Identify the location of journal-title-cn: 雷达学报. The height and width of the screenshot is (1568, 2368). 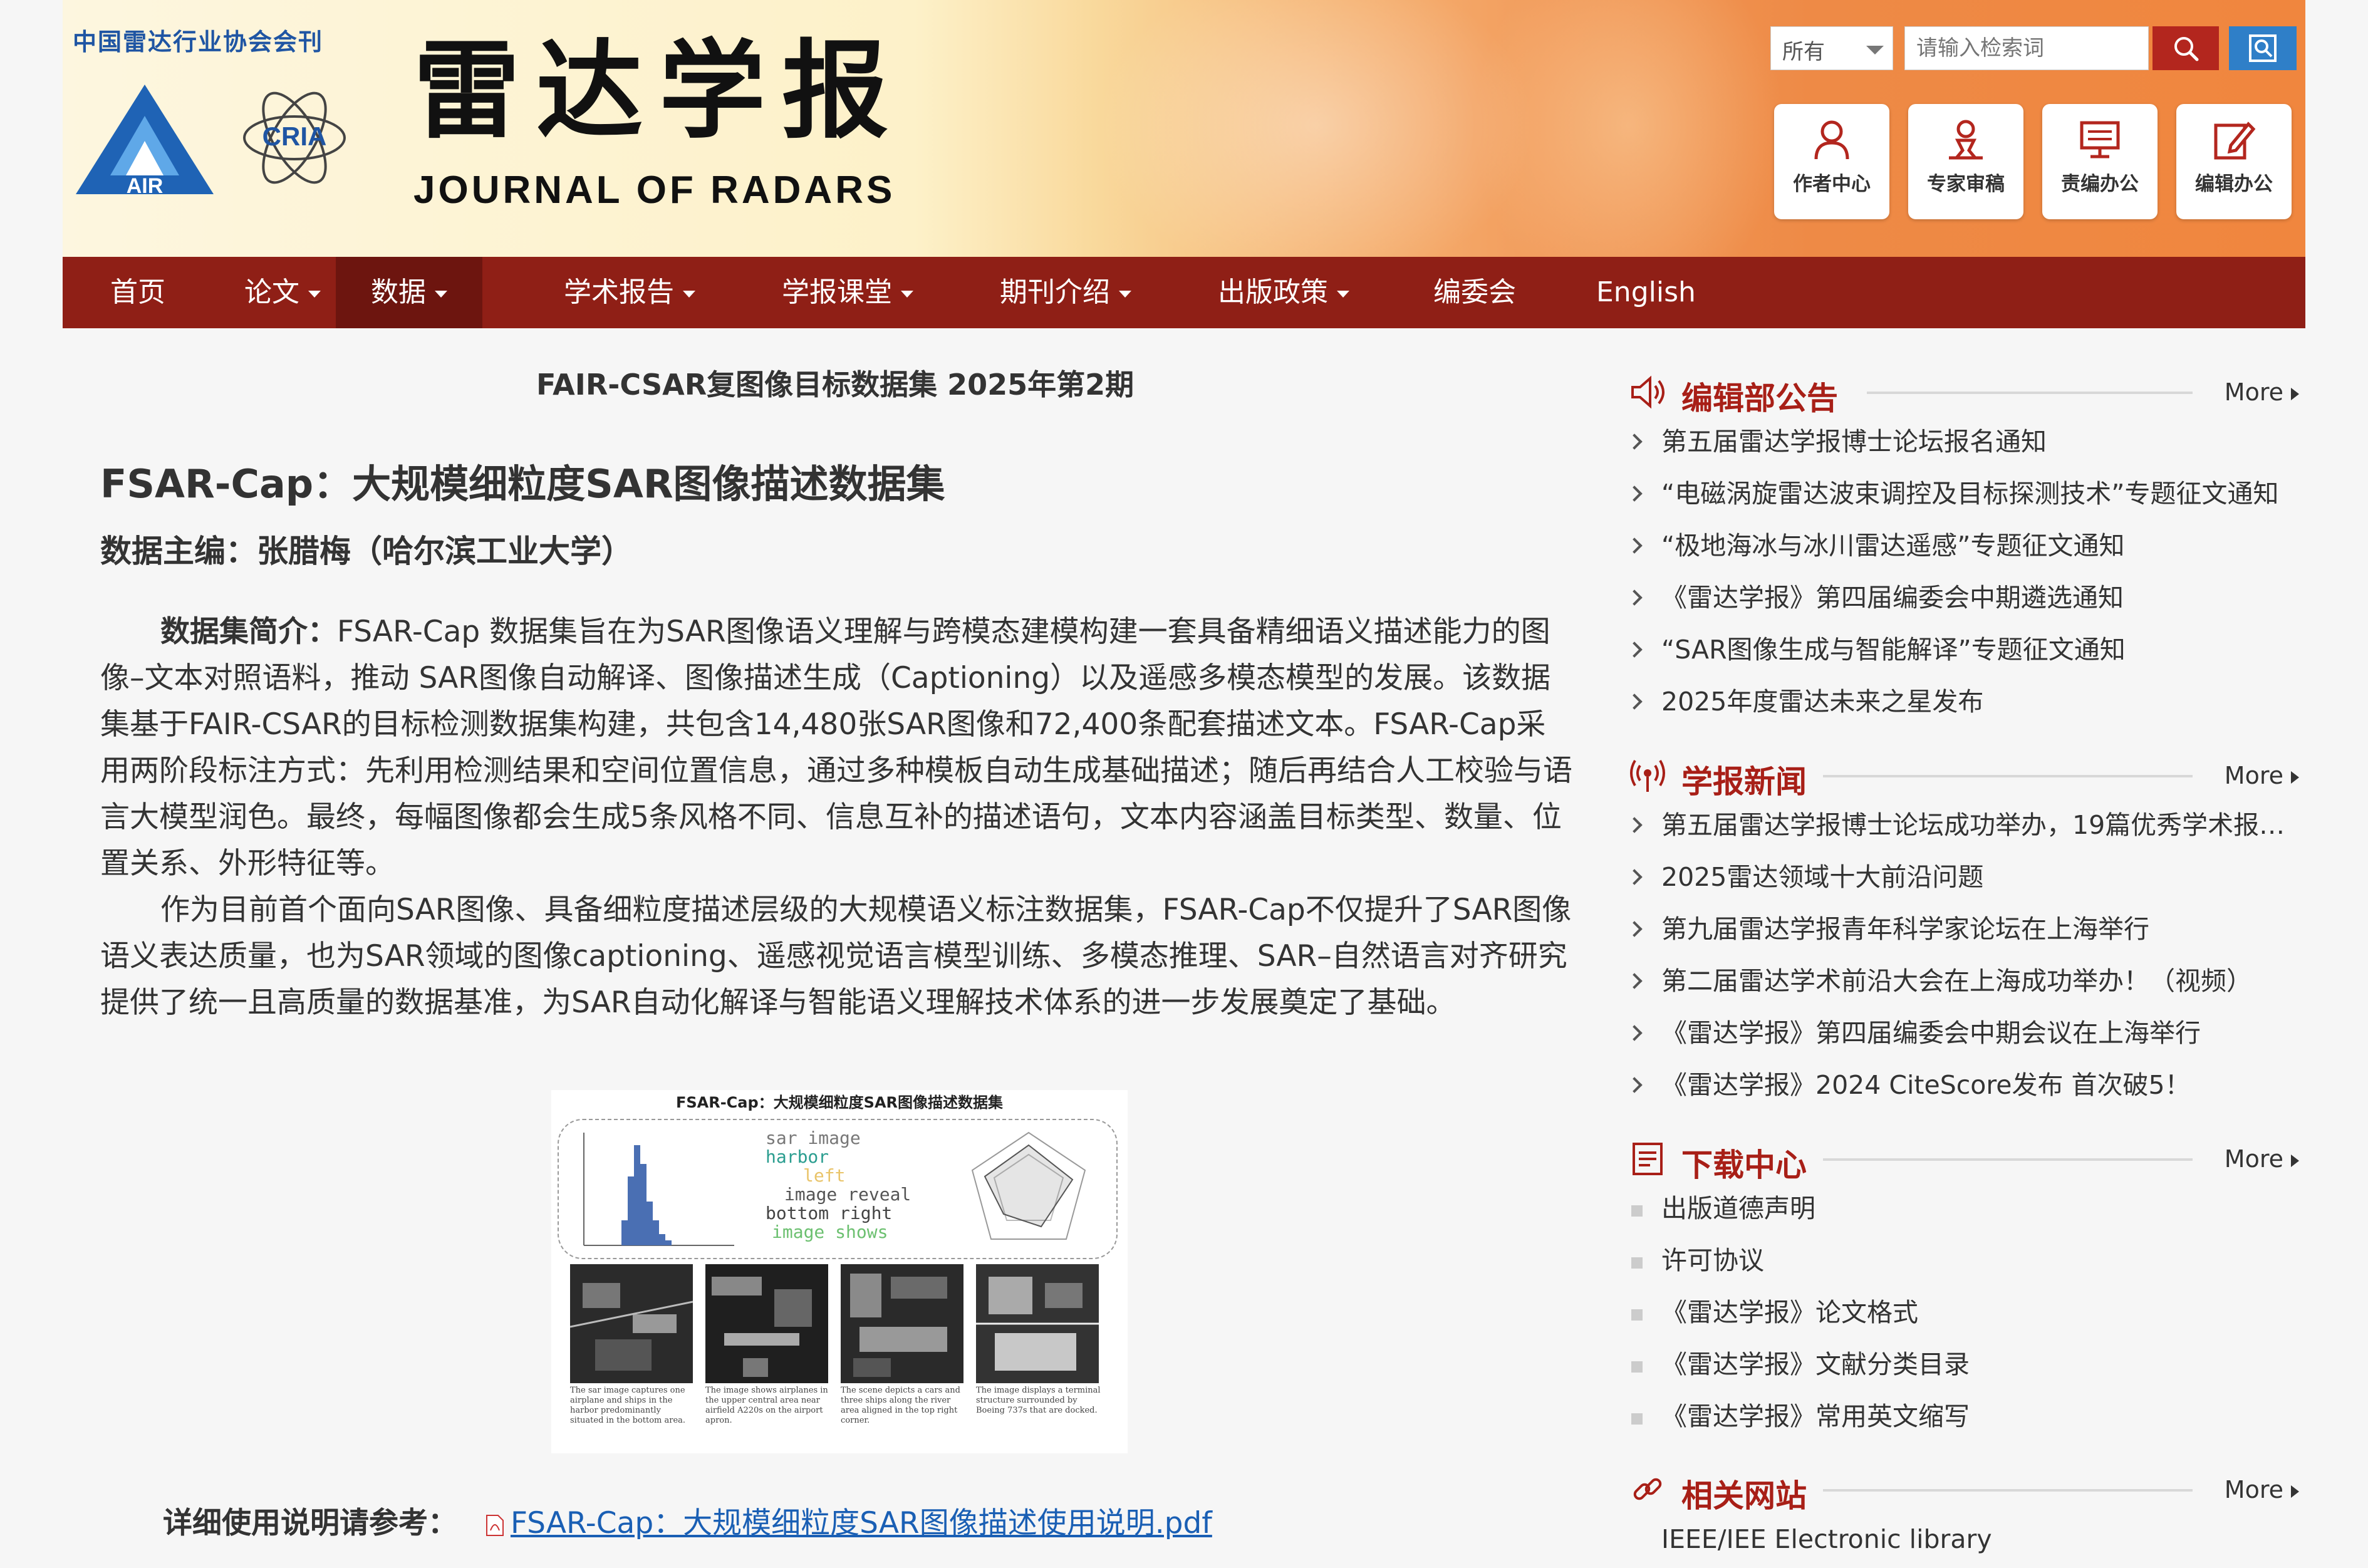
(659, 91).